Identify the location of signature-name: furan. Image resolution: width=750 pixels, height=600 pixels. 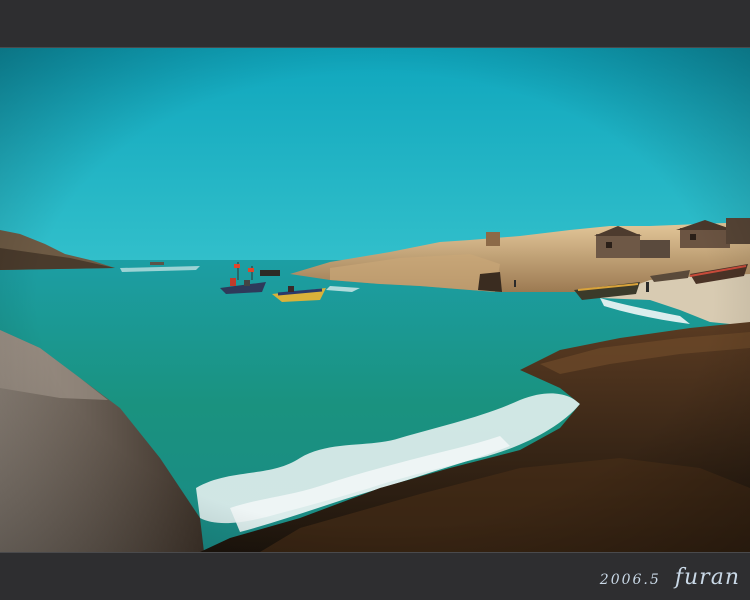
(707, 577).